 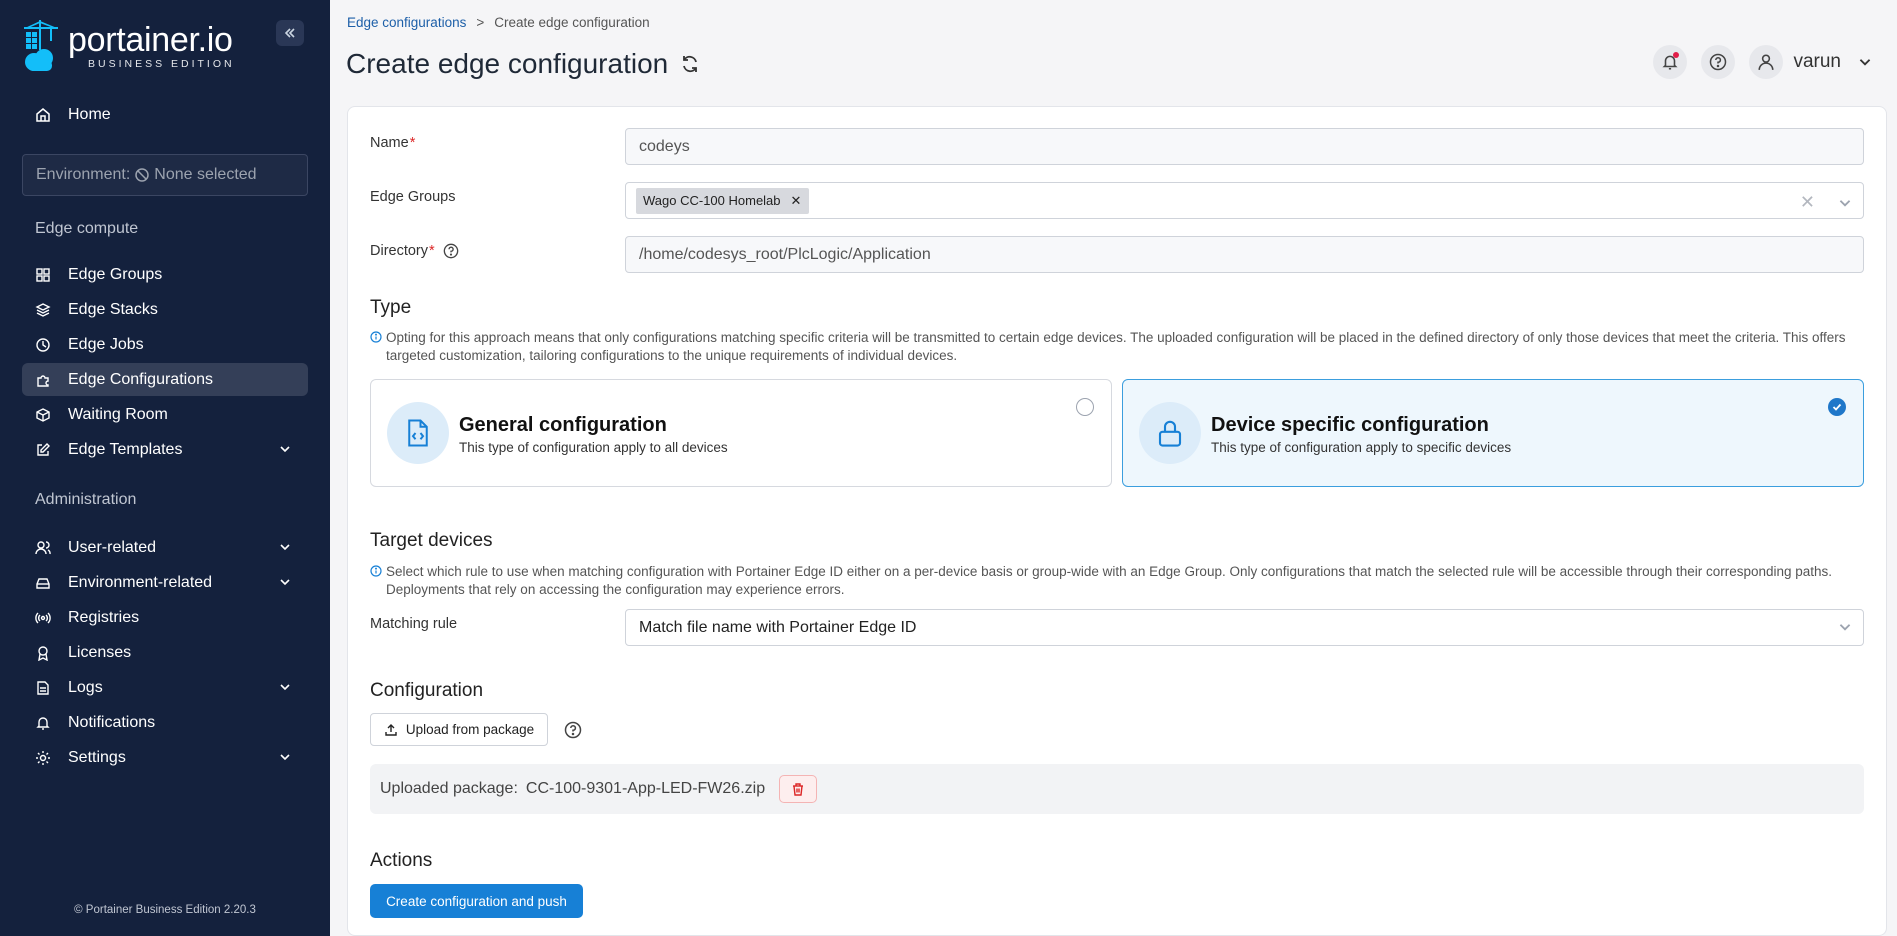 What do you see at coordinates (43, 345) in the screenshot?
I see `clock-icon` at bounding box center [43, 345].